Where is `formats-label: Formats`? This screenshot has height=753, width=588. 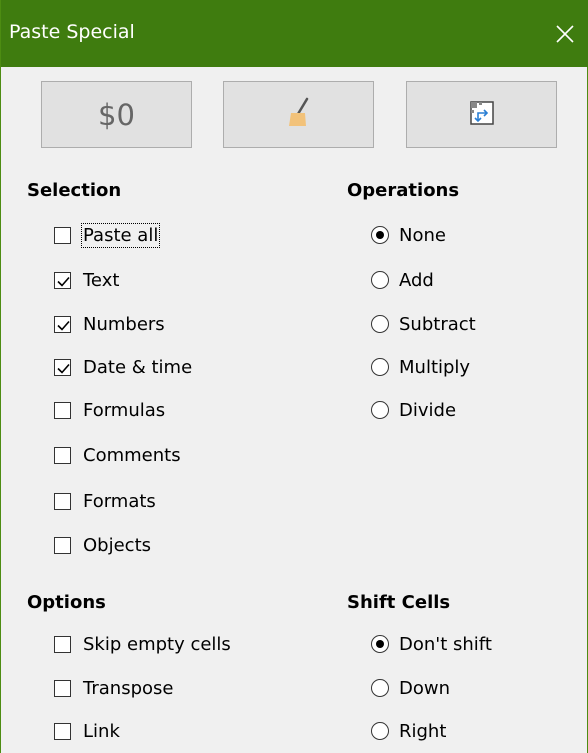
formats-label: Formats is located at coordinates (119, 501).